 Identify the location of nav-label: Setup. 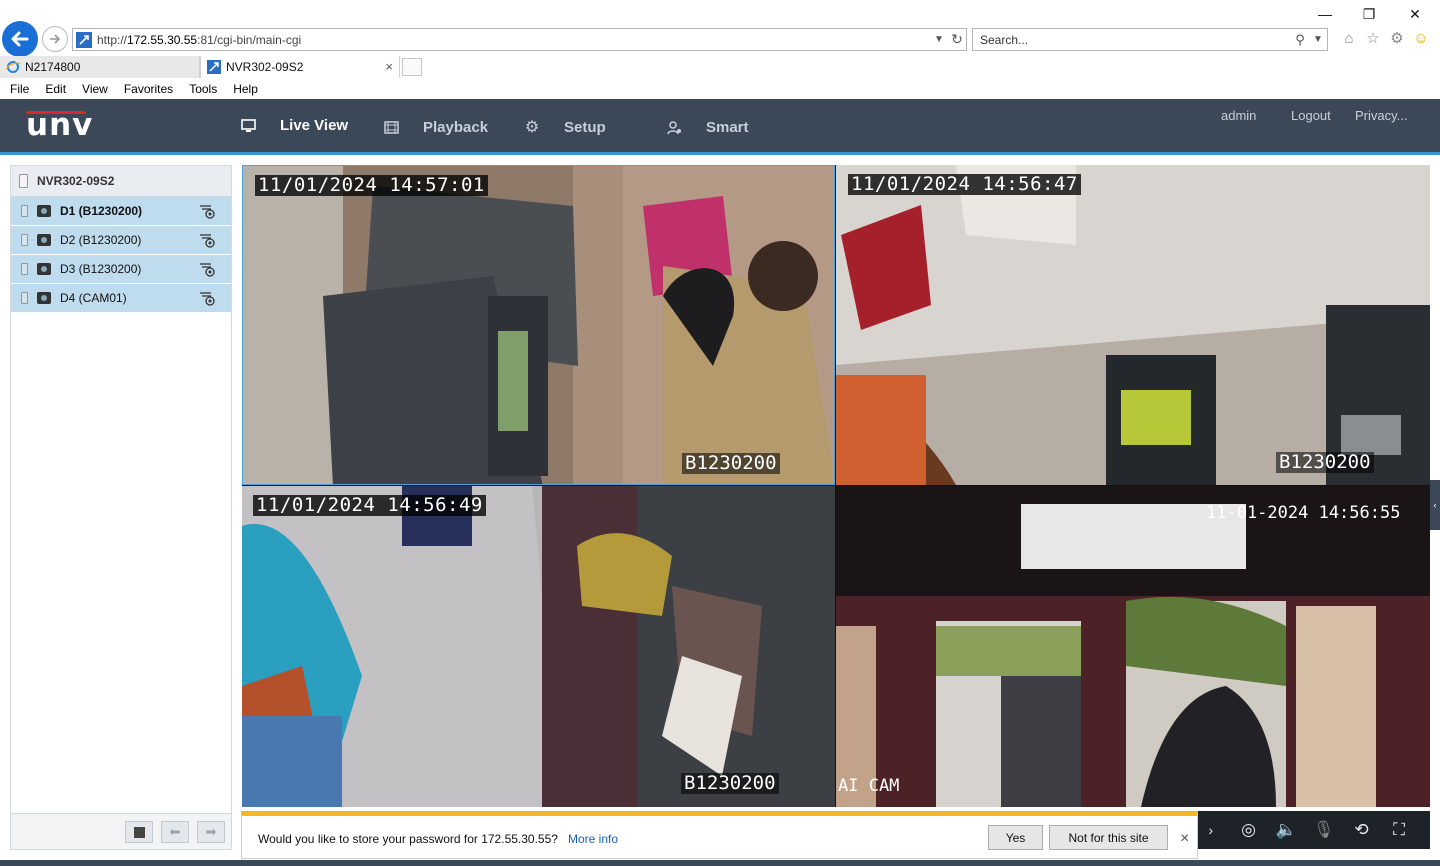
(585, 127).